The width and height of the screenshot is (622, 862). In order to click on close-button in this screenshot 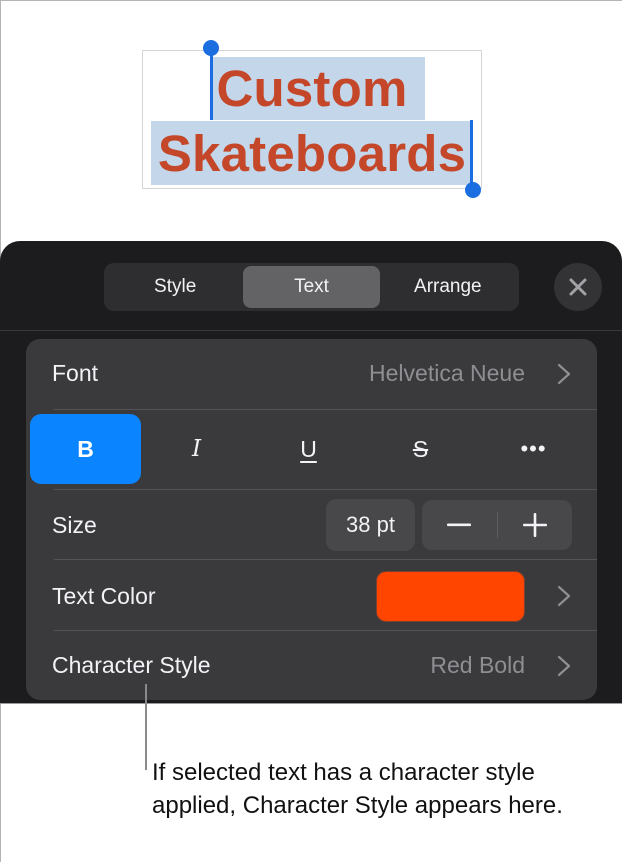, I will do `click(578, 287)`.